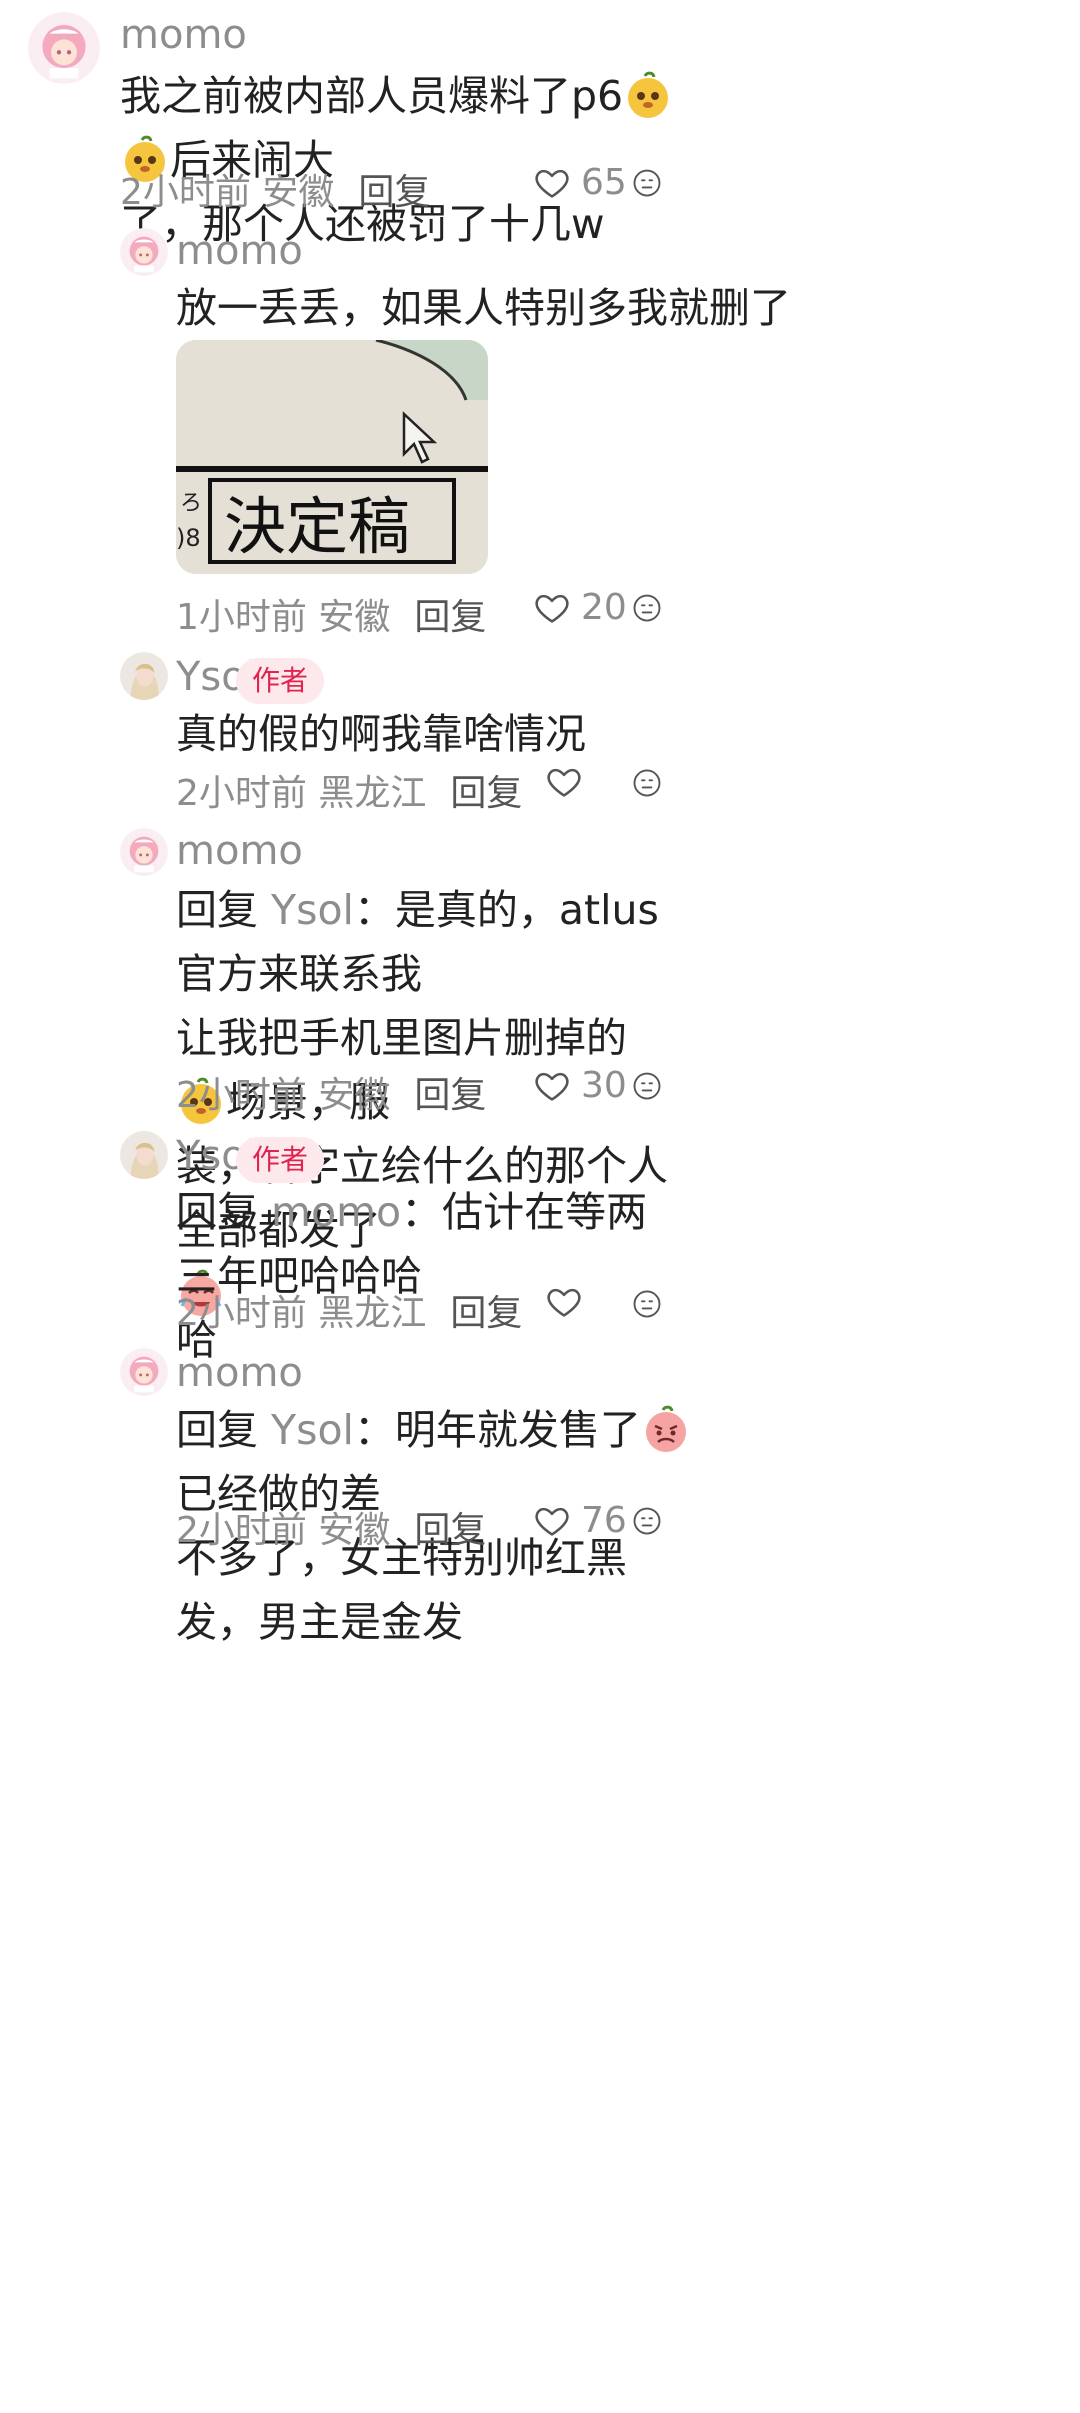  I want to click on like-count: 20, so click(604, 607).